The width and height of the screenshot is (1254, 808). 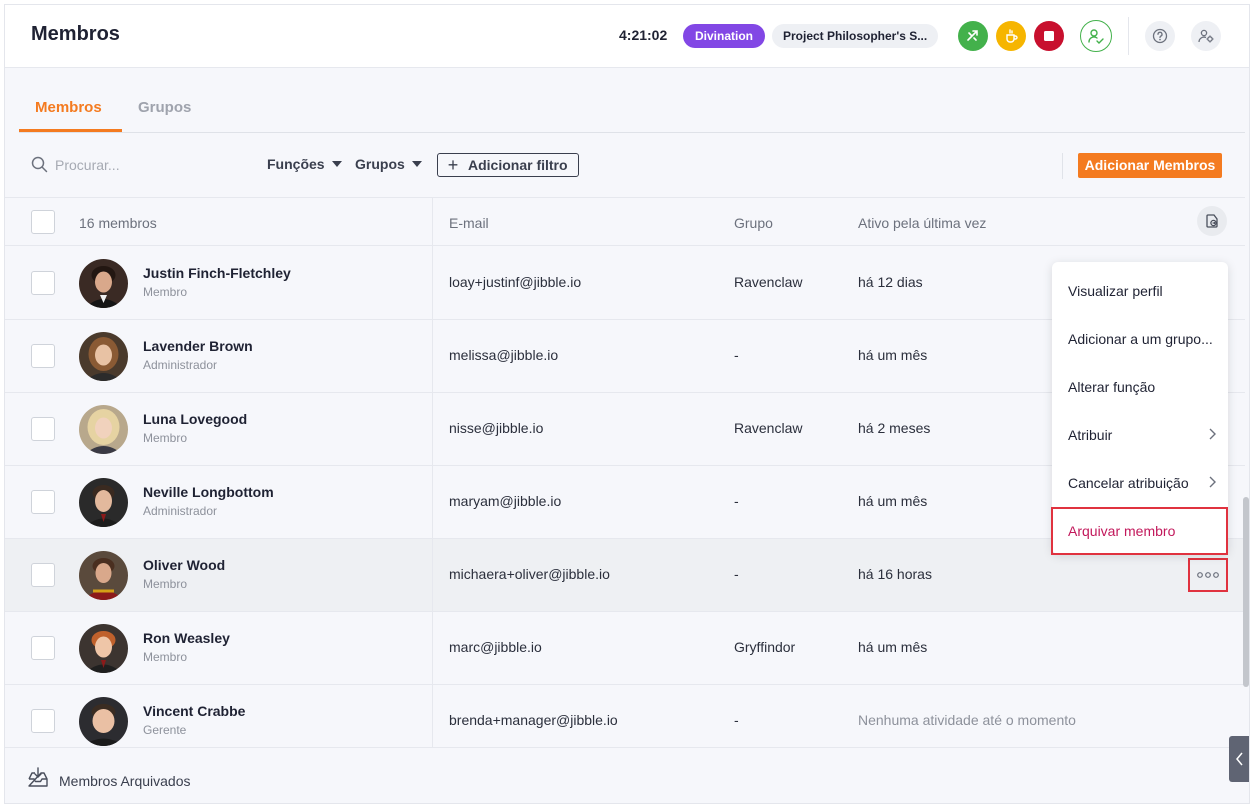 What do you see at coordinates (890, 282) in the screenshot?
I see `member-last-active: há 12 dias` at bounding box center [890, 282].